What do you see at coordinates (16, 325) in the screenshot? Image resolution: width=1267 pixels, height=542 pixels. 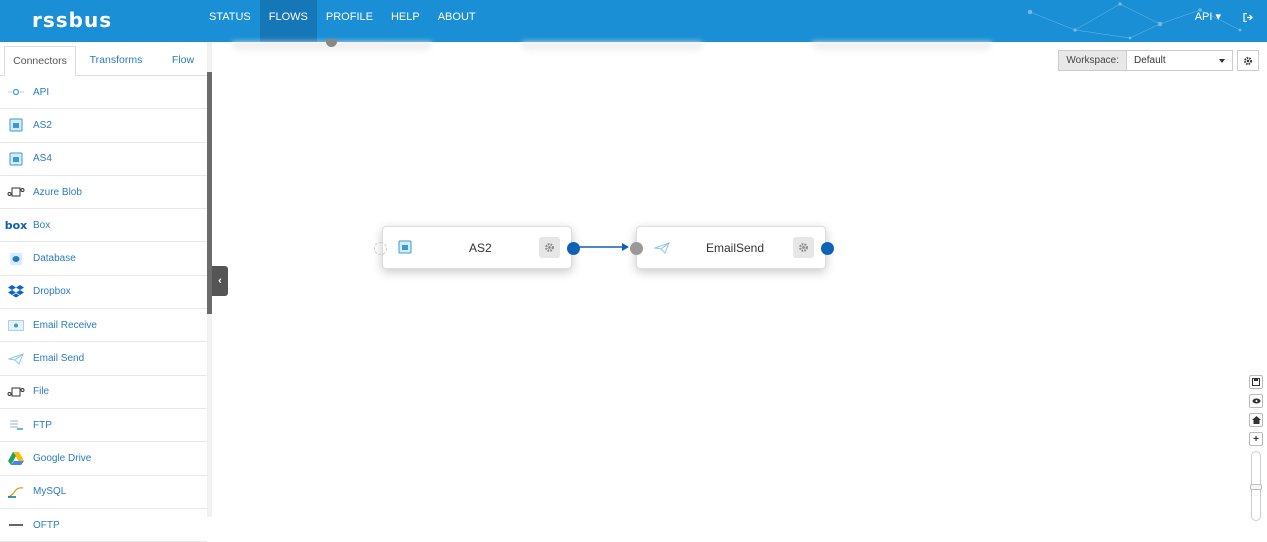 I see `email-receive-icon` at bounding box center [16, 325].